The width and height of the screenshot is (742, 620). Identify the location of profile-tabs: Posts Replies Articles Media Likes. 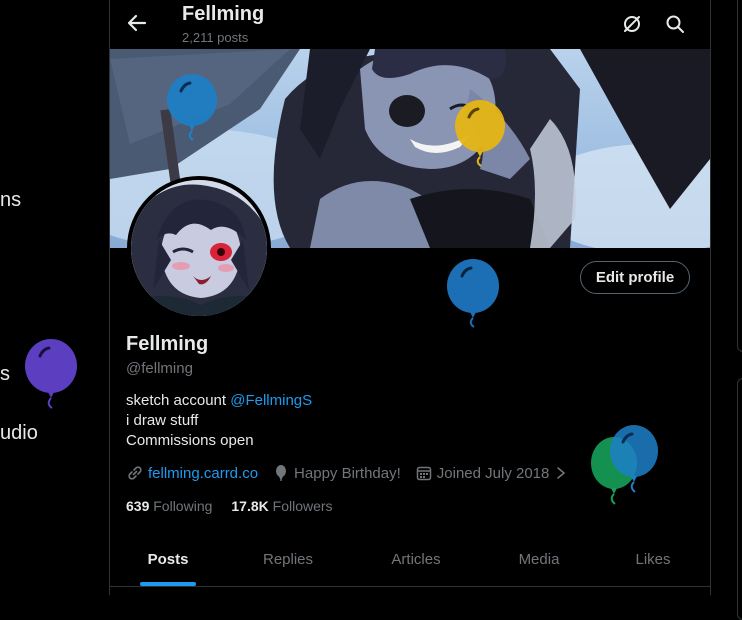
(410, 560).